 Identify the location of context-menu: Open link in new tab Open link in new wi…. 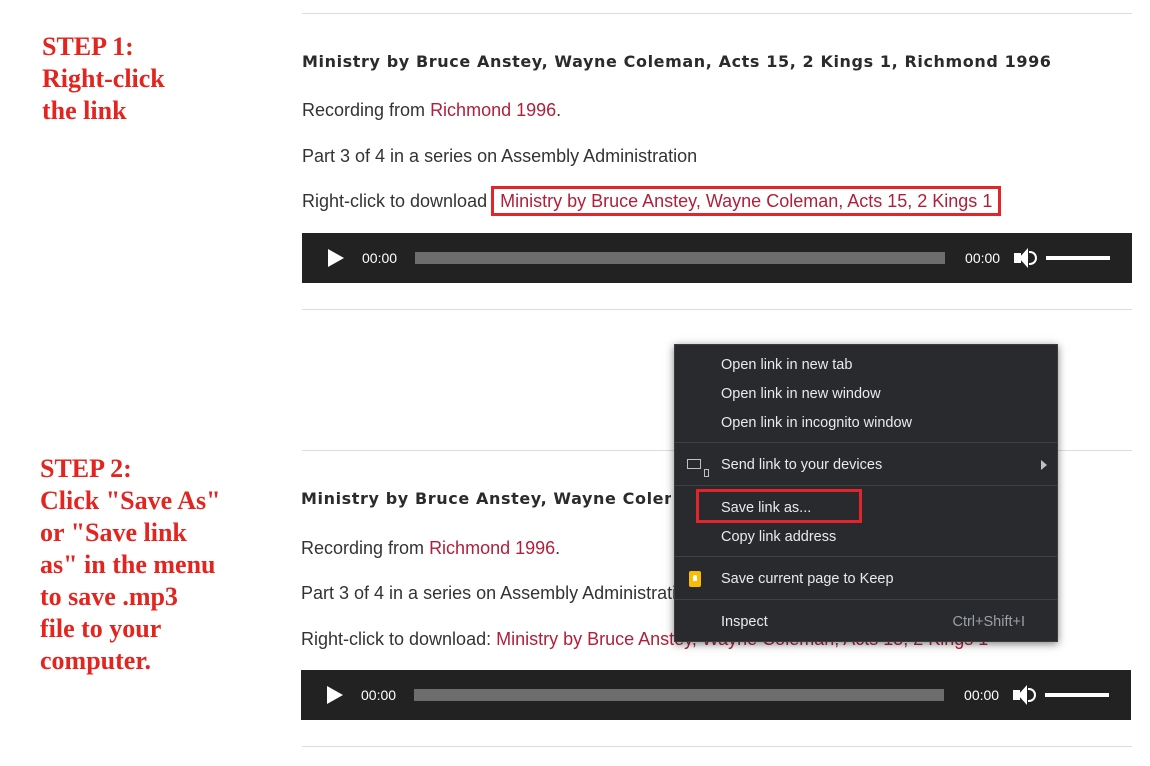
(866, 493).